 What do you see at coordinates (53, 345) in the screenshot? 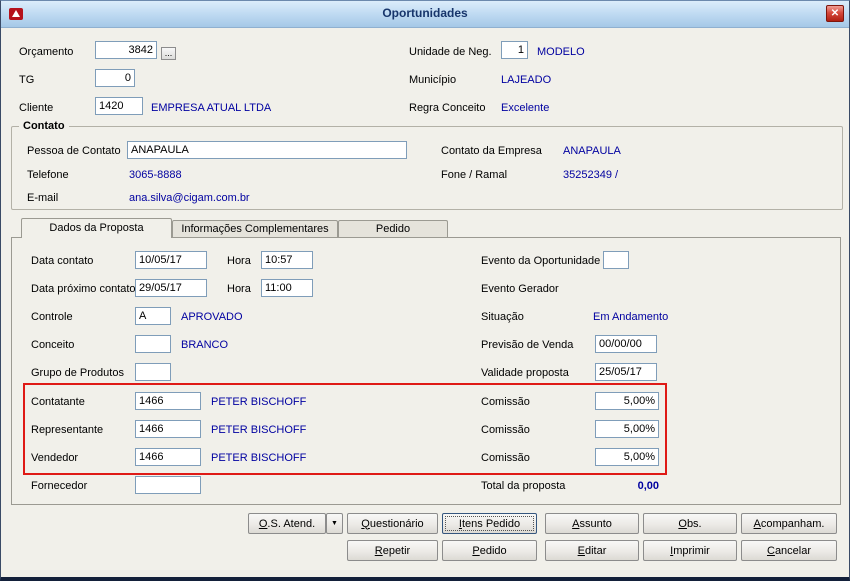
I see `conceito-label: Conceito` at bounding box center [53, 345].